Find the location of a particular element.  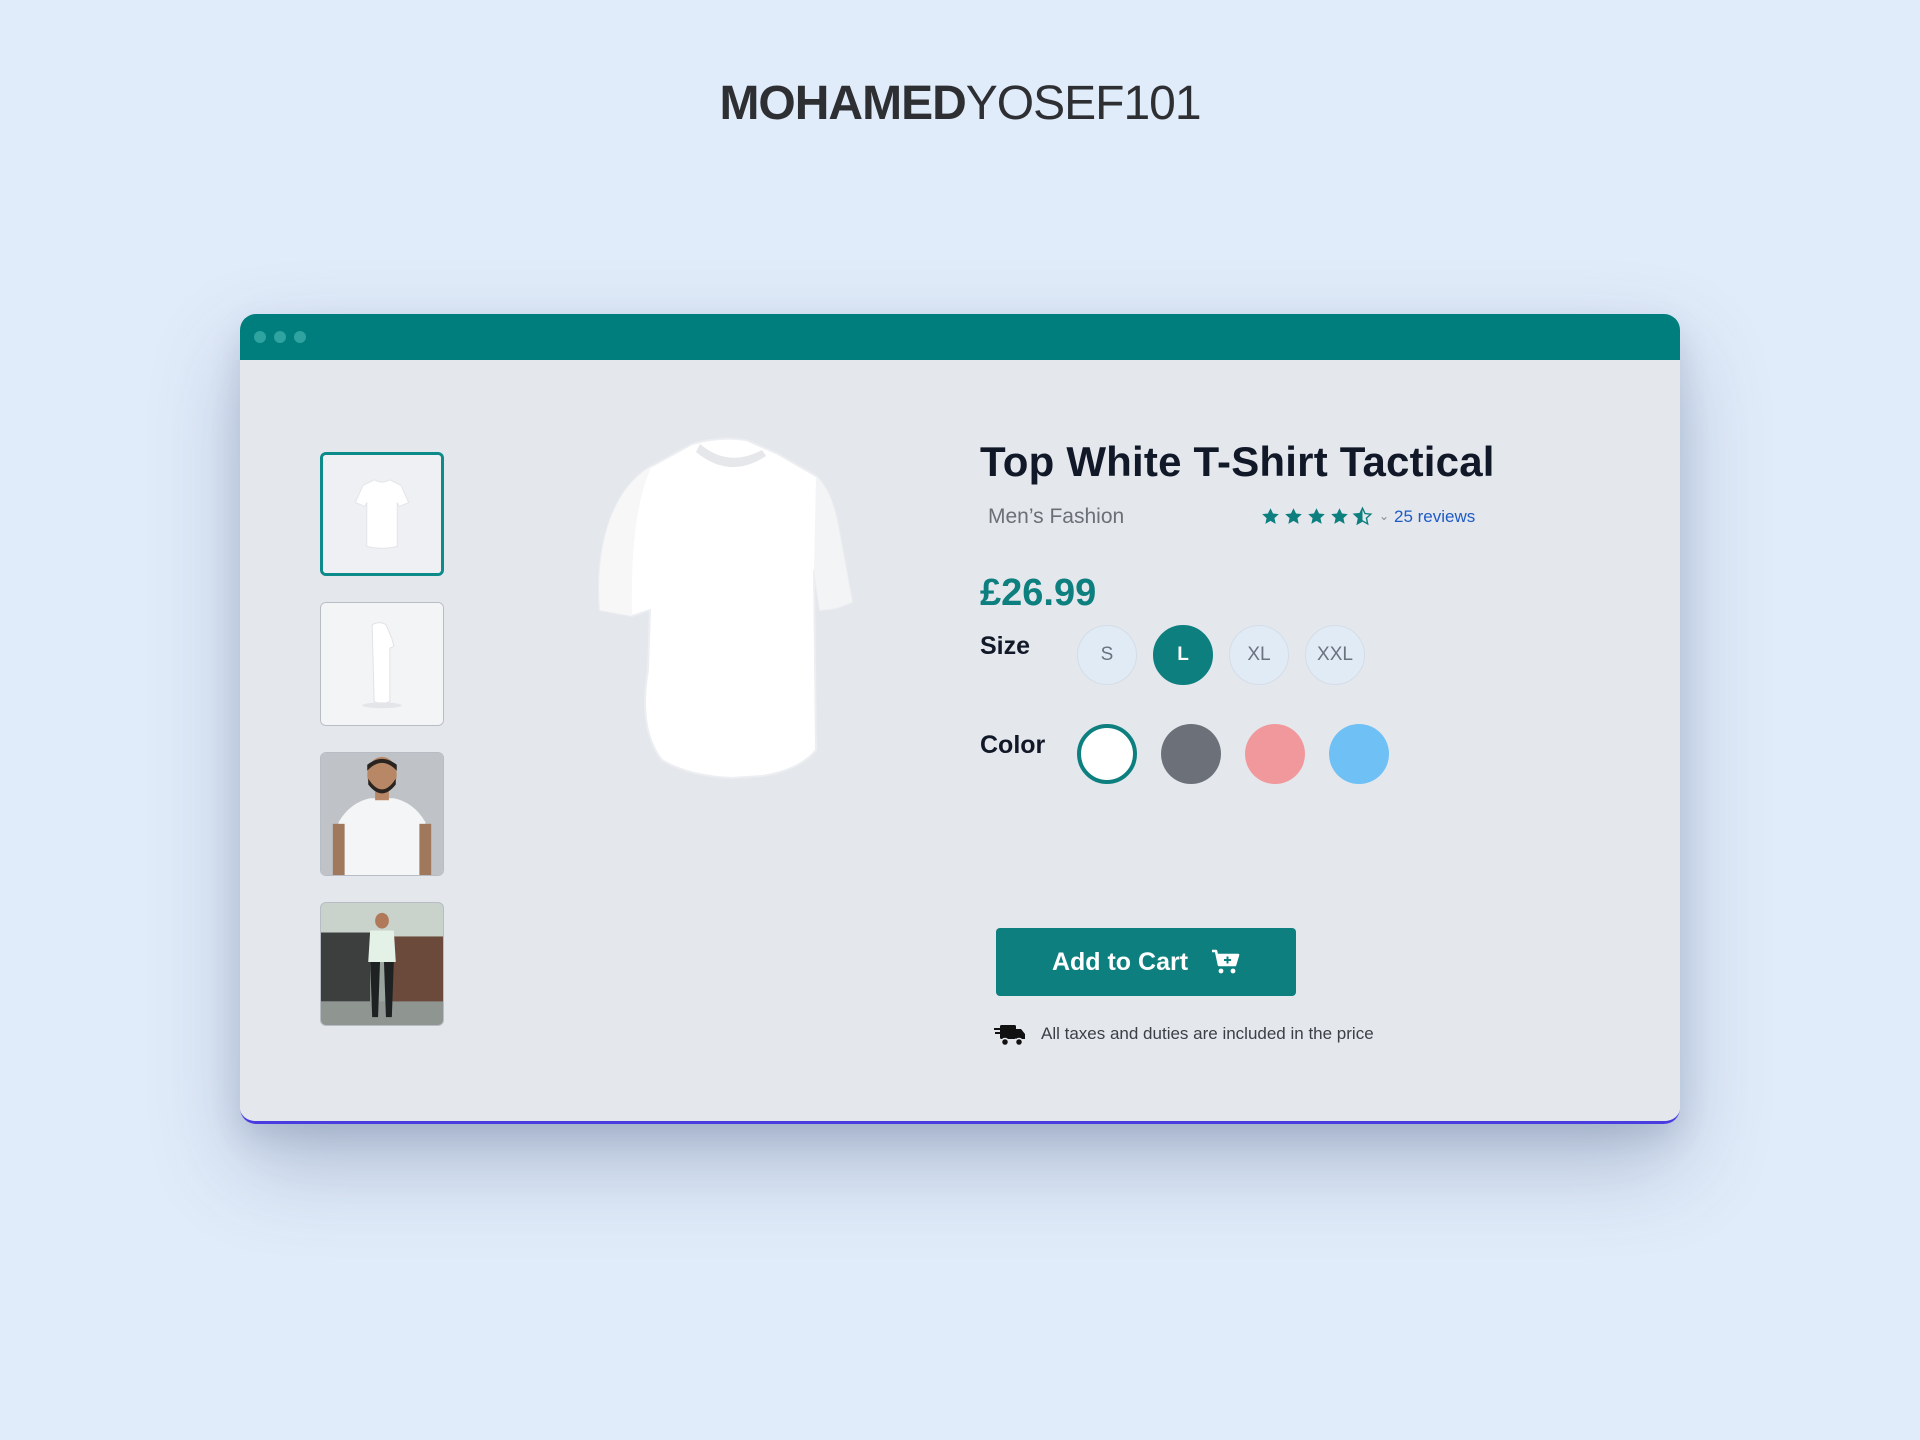

window-titlebar is located at coordinates (960, 337).